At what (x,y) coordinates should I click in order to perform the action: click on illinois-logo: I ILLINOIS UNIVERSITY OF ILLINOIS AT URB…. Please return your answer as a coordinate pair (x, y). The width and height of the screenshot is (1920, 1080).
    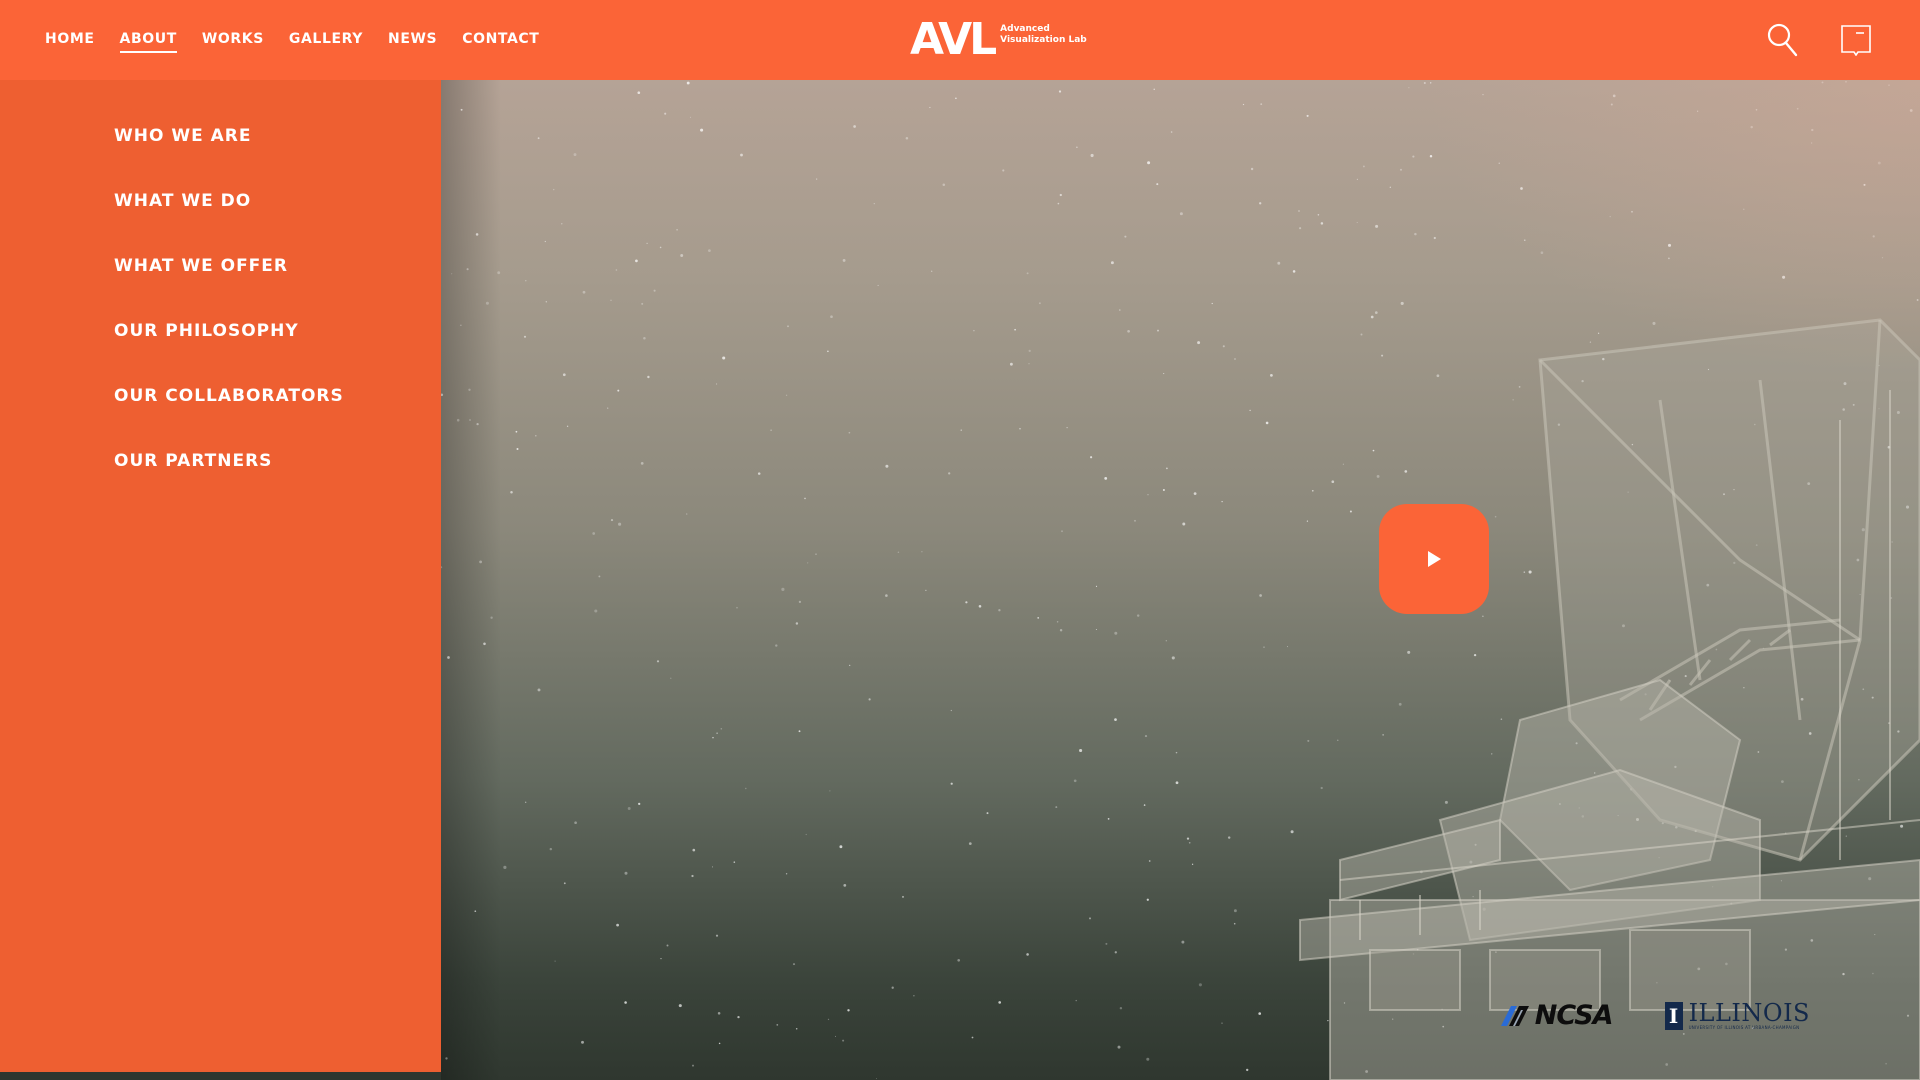
    Looking at the image, I should click on (1737, 1015).